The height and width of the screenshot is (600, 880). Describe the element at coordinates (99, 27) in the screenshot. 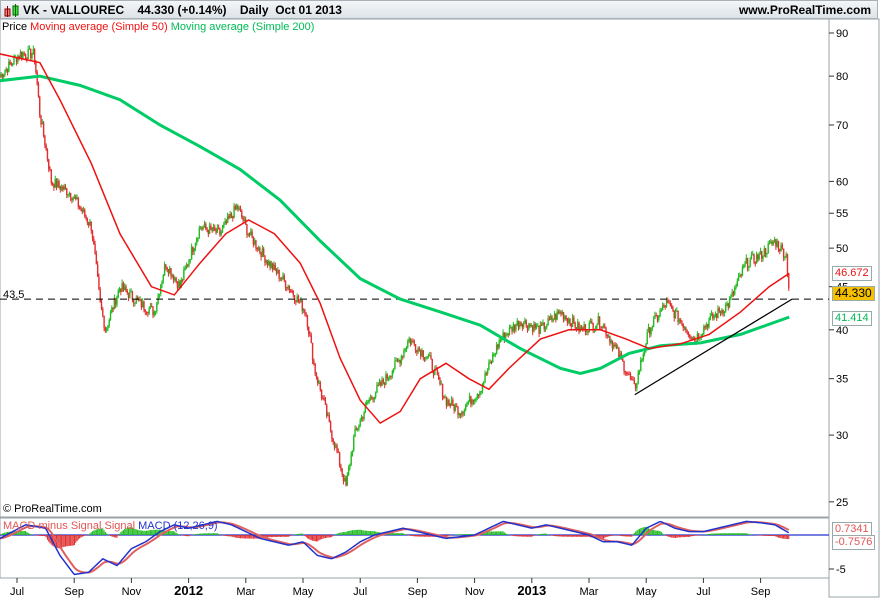

I see `legend-ma50: Moving average (Simple 50)` at that location.